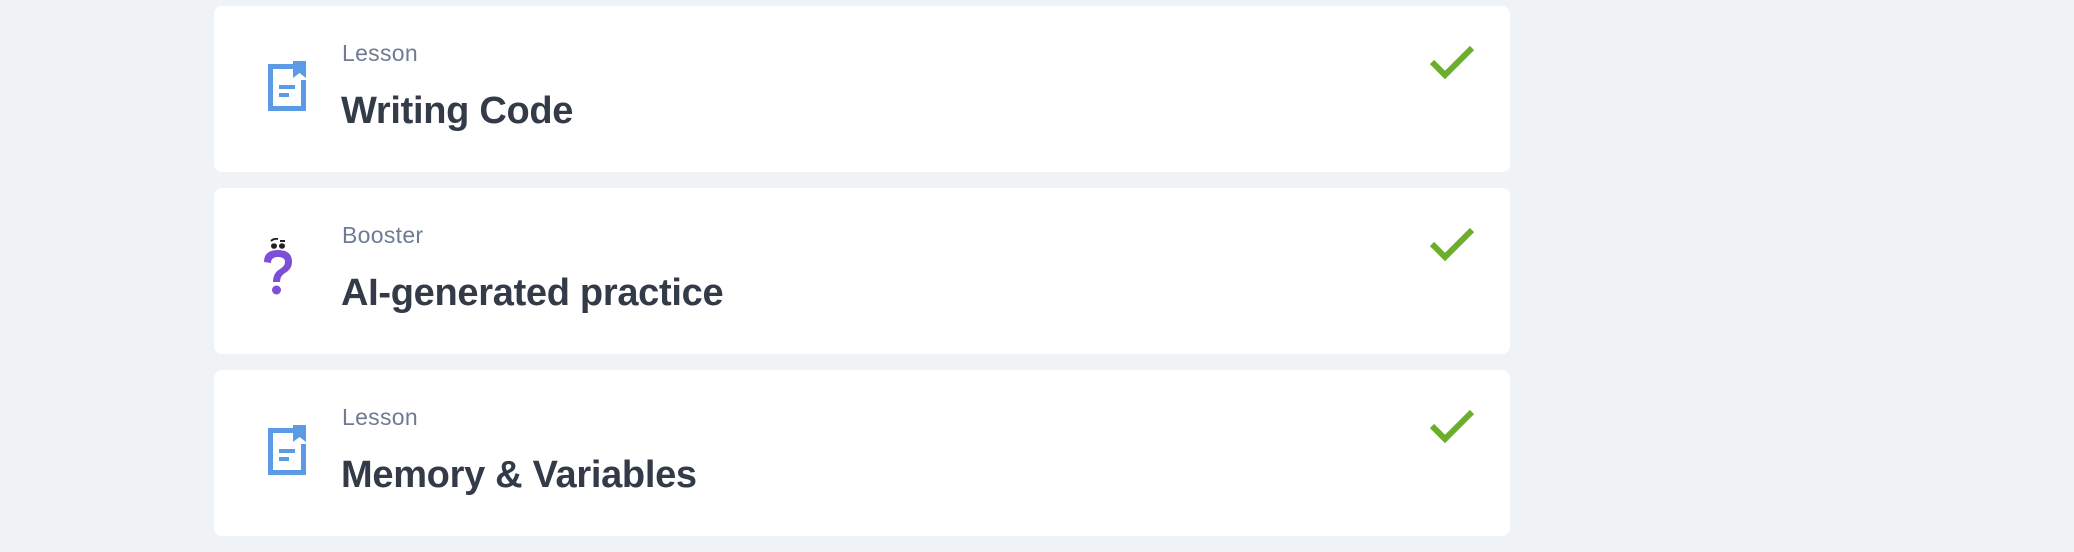 This screenshot has width=2074, height=552. What do you see at coordinates (383, 235) in the screenshot?
I see `item-kind-label: Booster` at bounding box center [383, 235].